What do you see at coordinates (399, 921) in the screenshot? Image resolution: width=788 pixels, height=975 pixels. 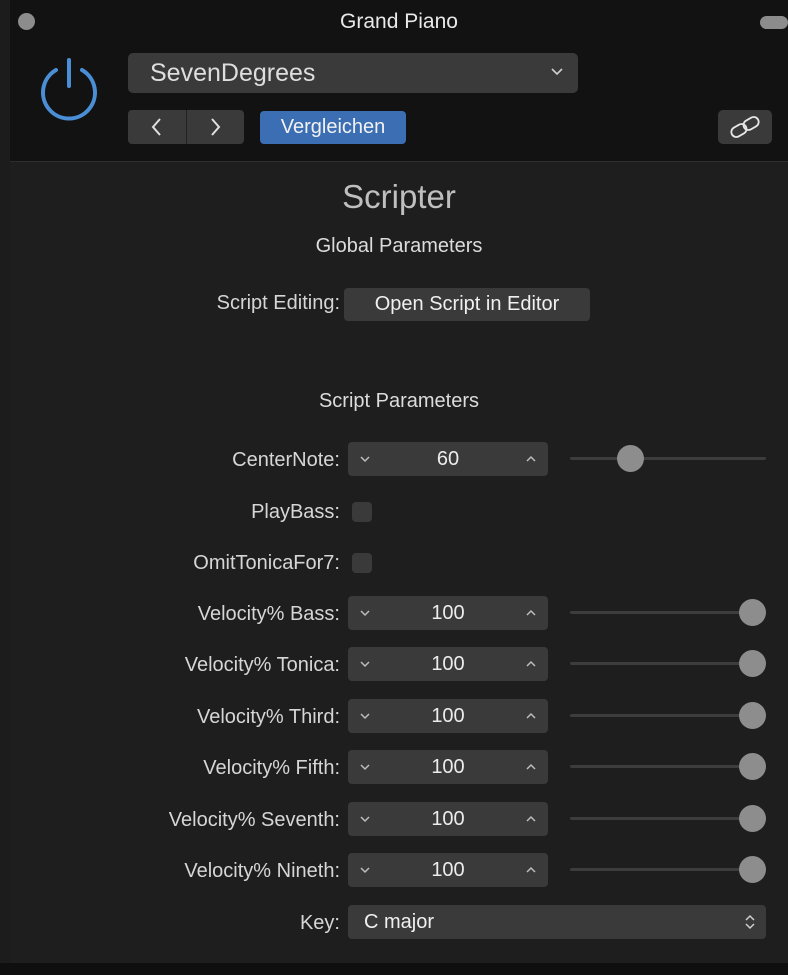 I see `key-value: C major` at bounding box center [399, 921].